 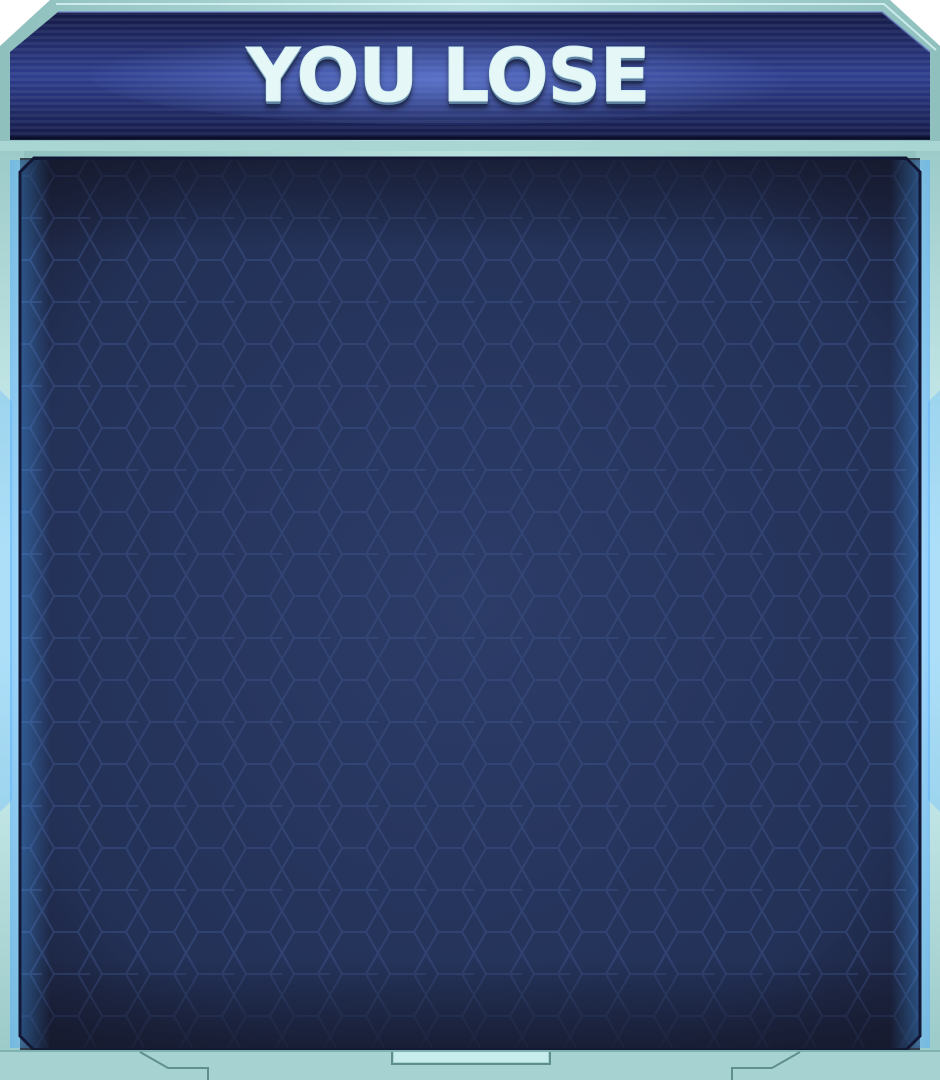 I want to click on dialog-title: YOU LOSE, so click(x=448, y=76).